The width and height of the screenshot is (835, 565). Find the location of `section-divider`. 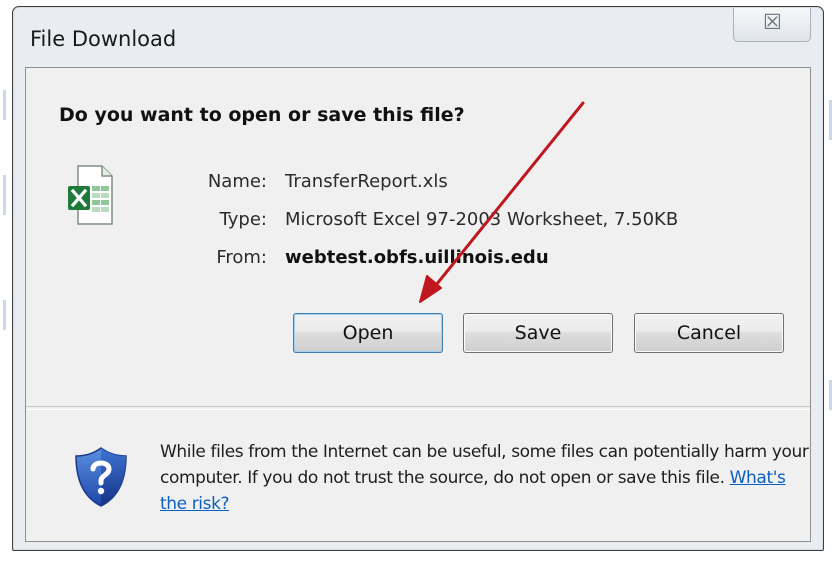

section-divider is located at coordinates (418, 408).